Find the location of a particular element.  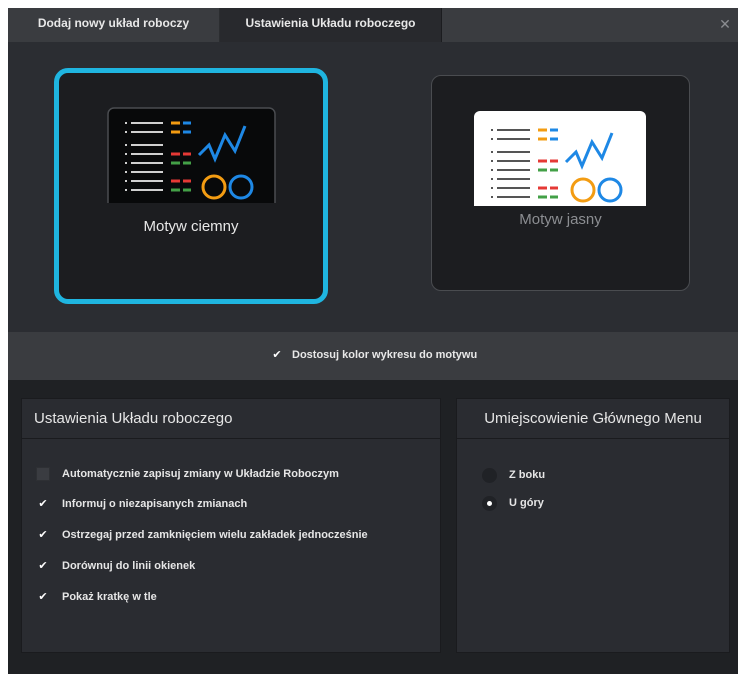

radio-empty-icon is located at coordinates (489, 475).